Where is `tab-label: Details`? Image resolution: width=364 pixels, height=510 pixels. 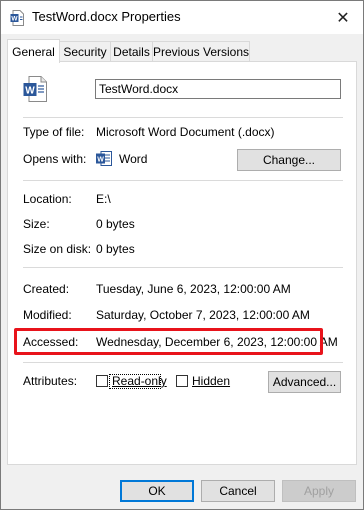 tab-label: Details is located at coordinates (131, 52).